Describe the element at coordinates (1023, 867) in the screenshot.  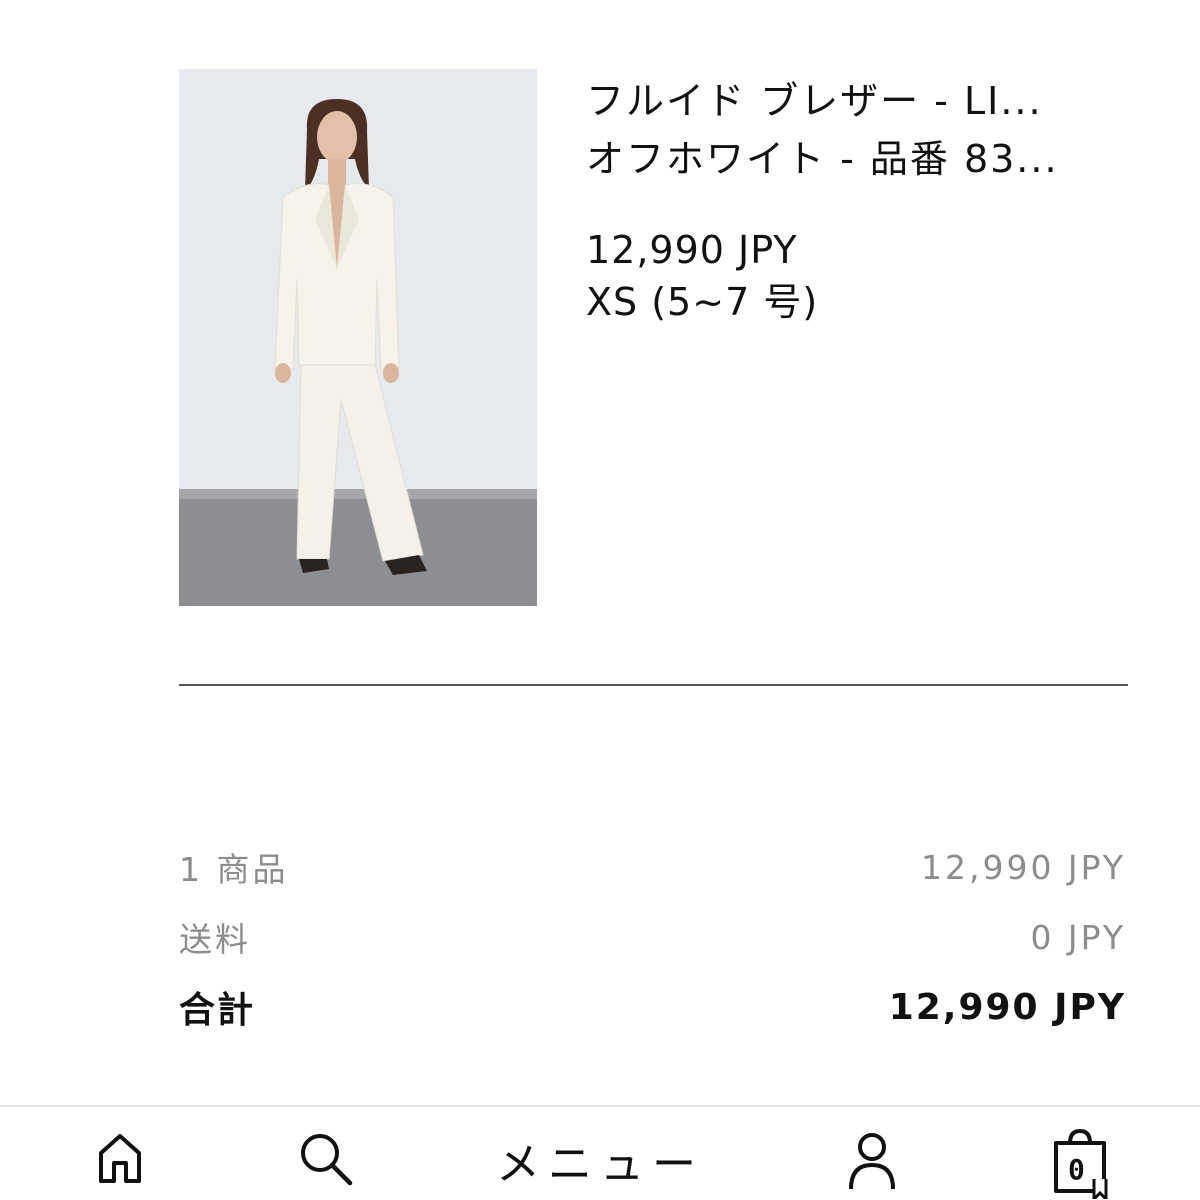
I see `summary-items-value: 12,990 JPY` at that location.